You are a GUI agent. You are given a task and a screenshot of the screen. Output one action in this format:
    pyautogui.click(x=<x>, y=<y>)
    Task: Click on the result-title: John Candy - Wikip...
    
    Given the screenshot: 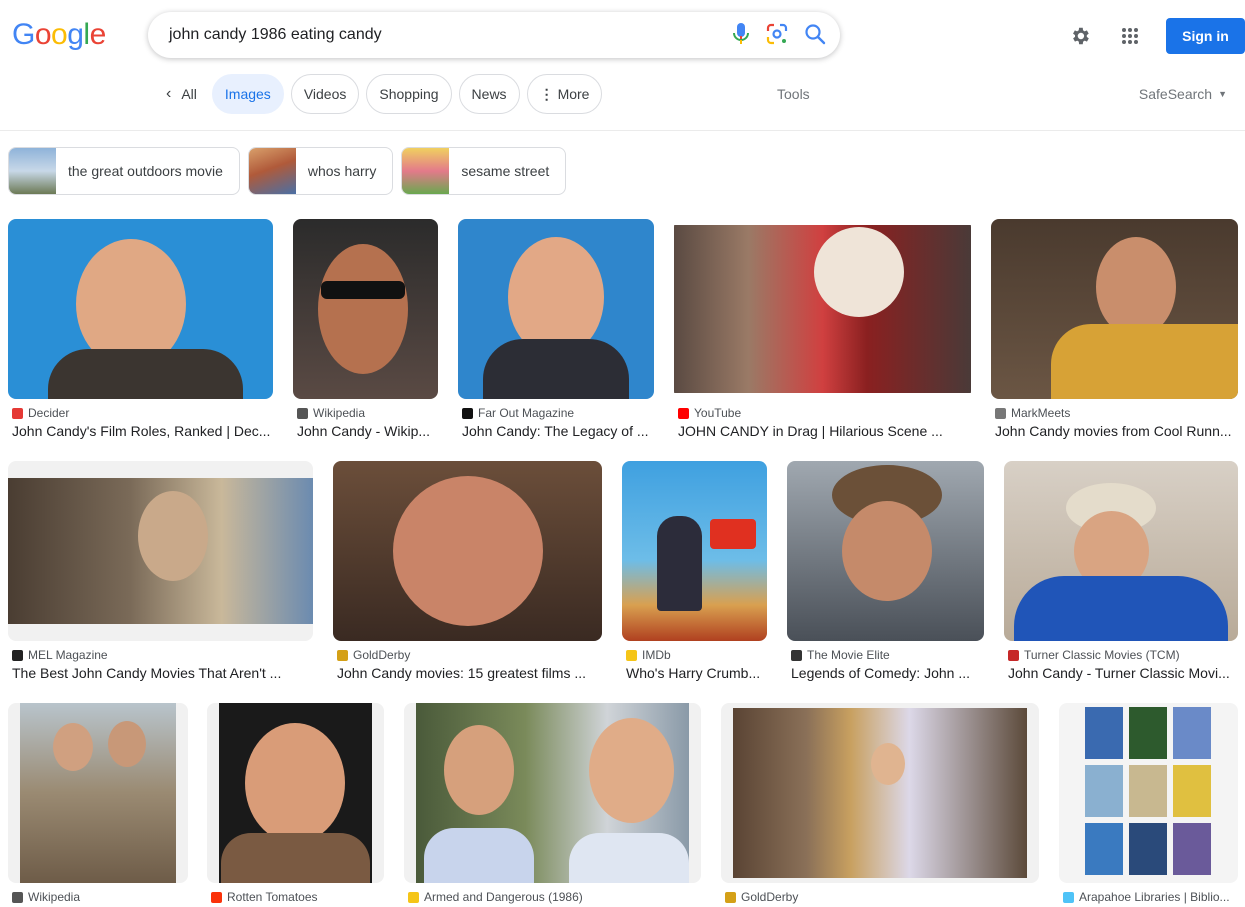 What is the action you would take?
    pyautogui.click(x=365, y=431)
    